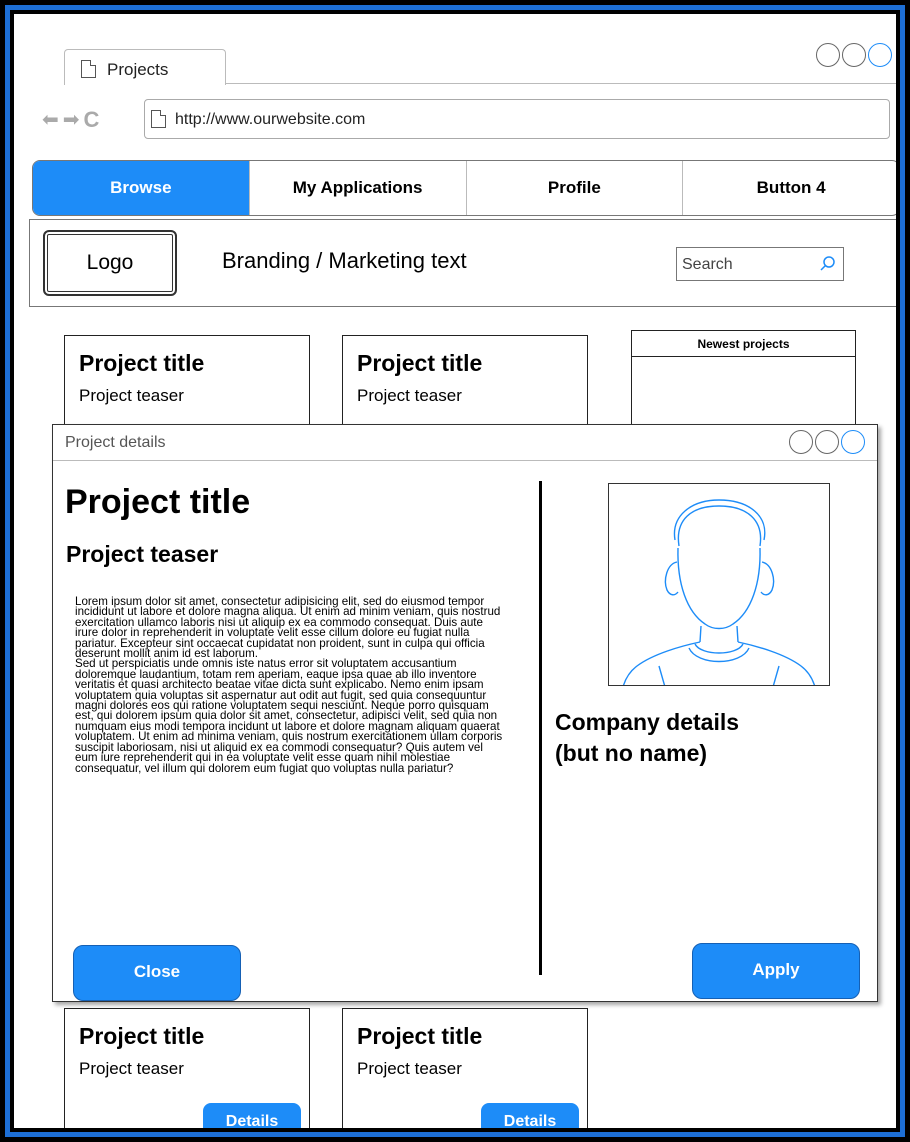 The height and width of the screenshot is (1142, 910). I want to click on main-navbar: Browse My Applications Profile Button 4, so click(464, 188).